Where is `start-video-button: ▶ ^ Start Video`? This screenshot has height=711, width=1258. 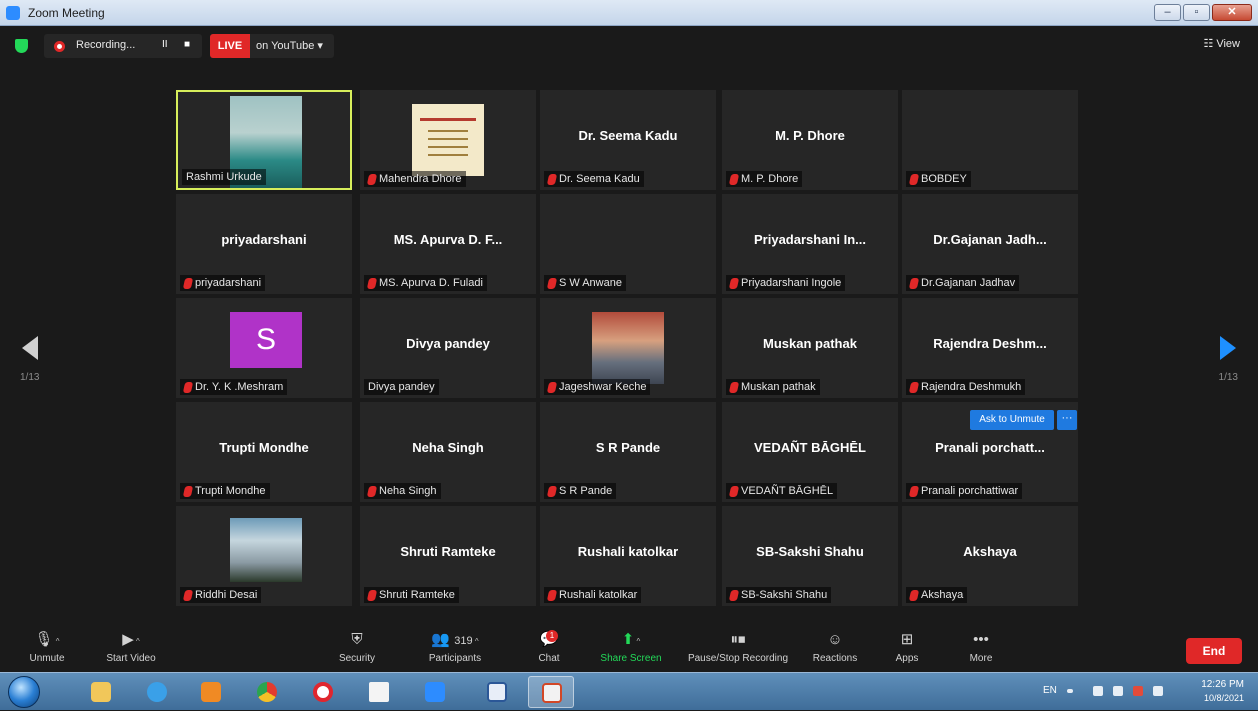 start-video-button: ▶ ^ Start Video is located at coordinates (131, 650).